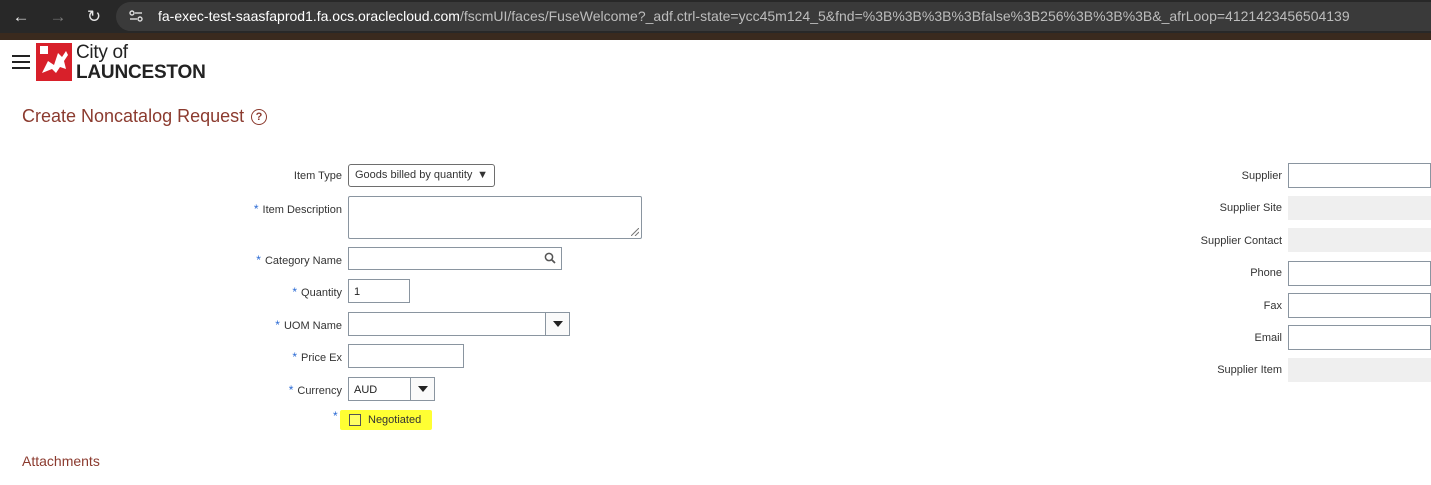 This screenshot has width=1431, height=485. Describe the element at coordinates (1250, 208) in the screenshot. I see `supplier-site-label: Supplier Site` at that location.